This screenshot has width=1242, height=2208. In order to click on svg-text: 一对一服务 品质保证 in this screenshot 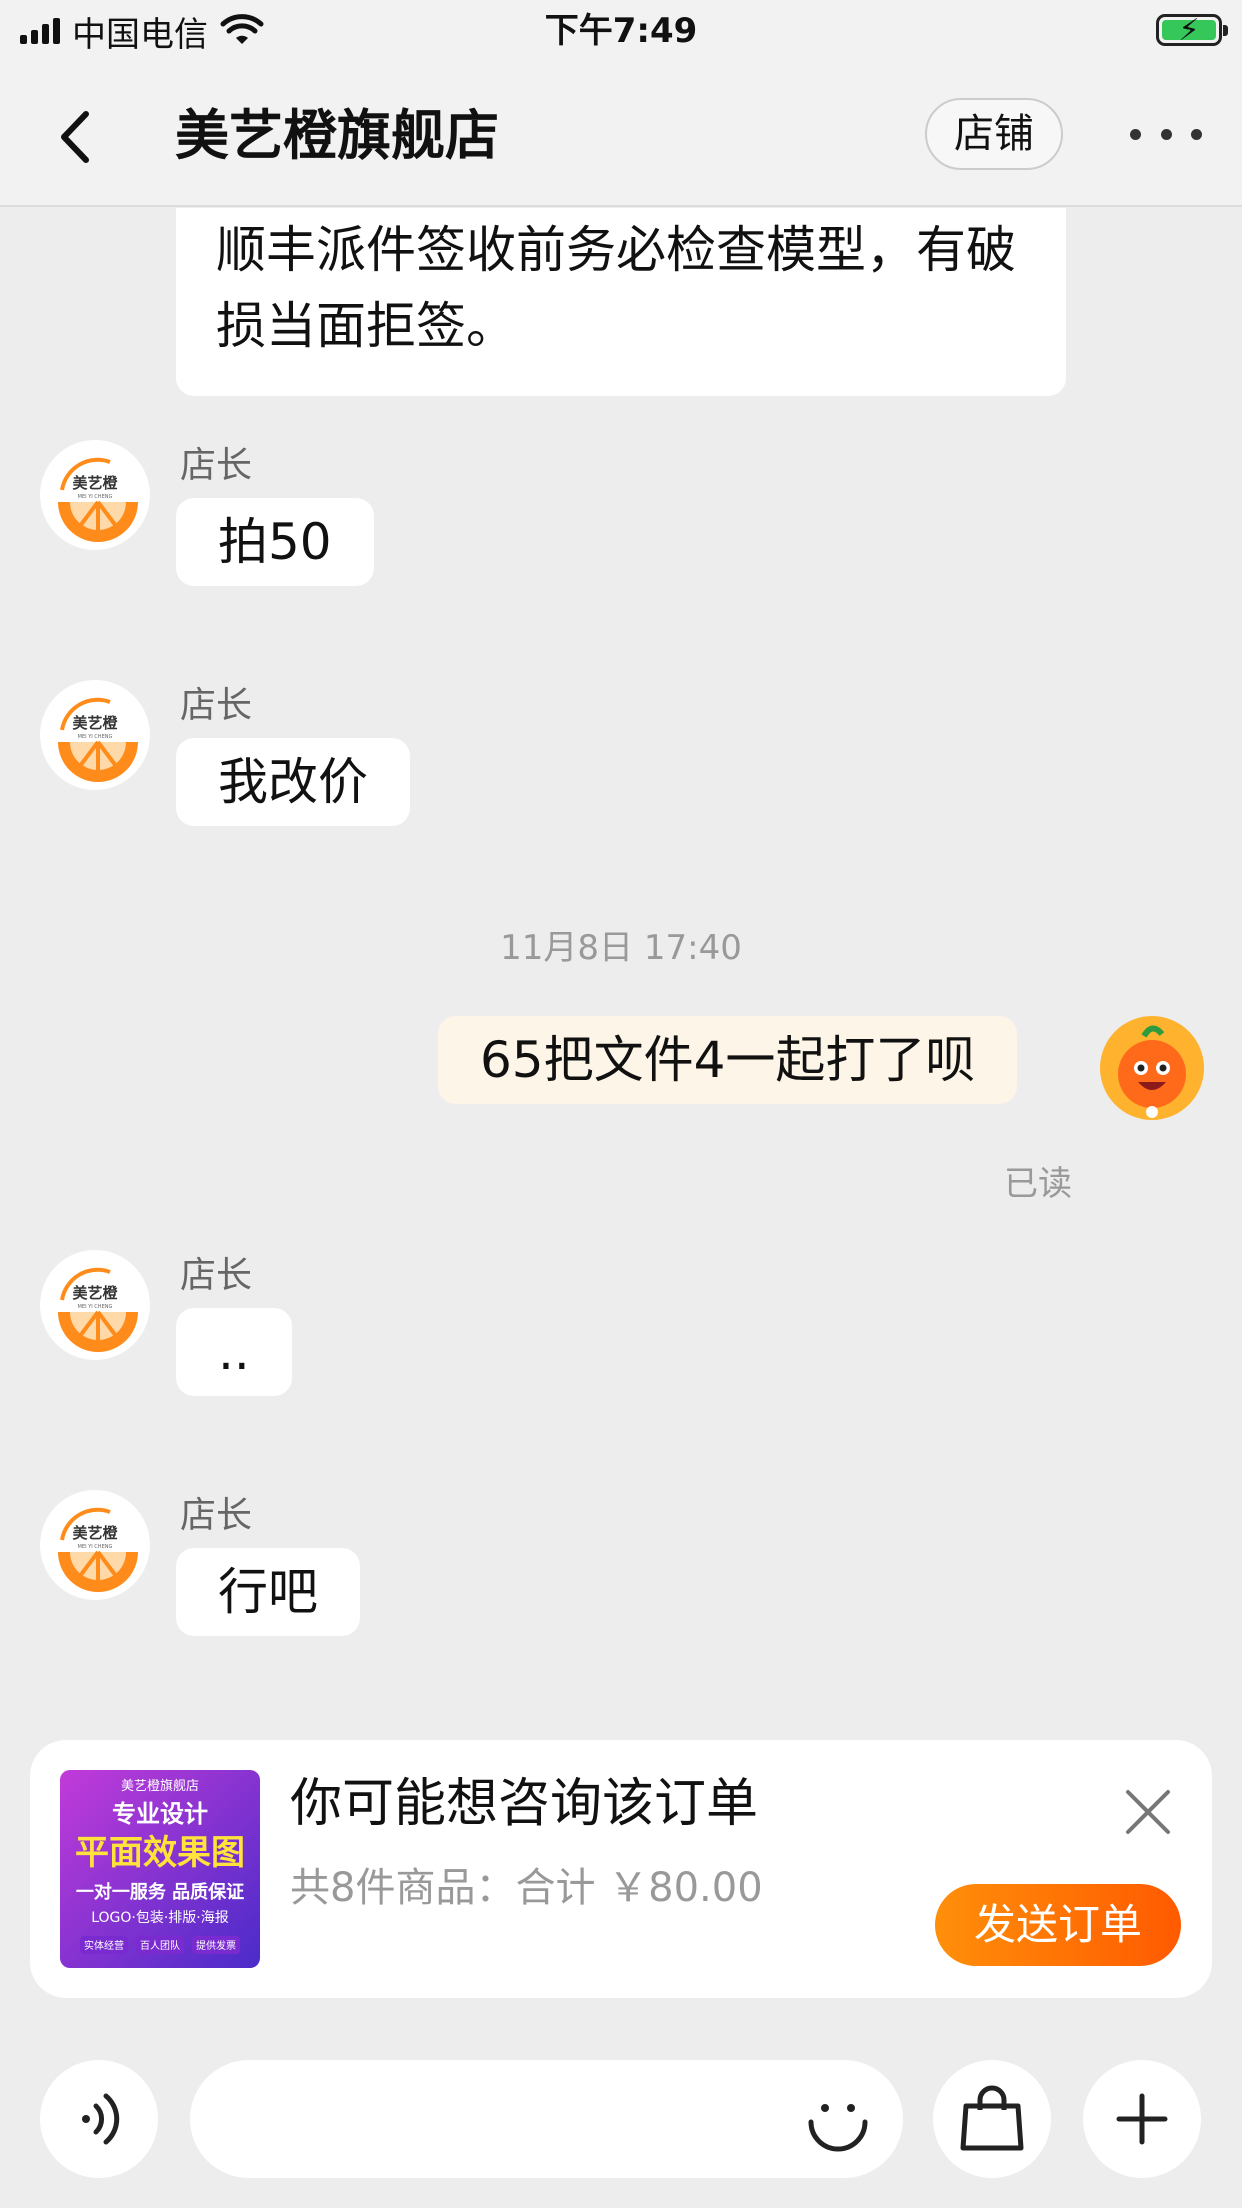, I will do `click(160, 1892)`.